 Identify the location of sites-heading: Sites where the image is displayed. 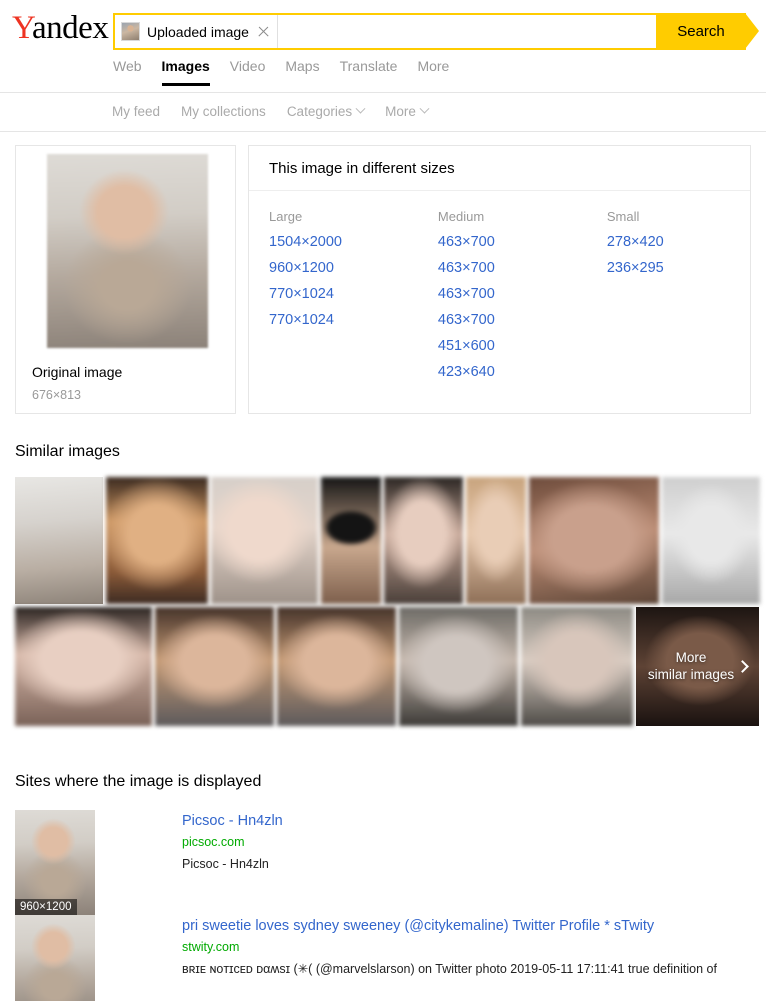
(138, 781).